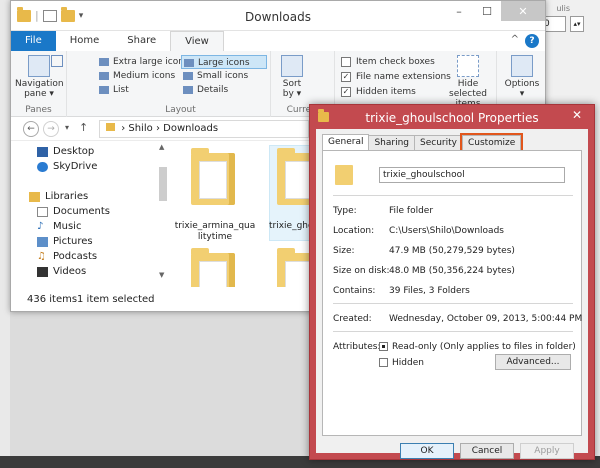 The height and width of the screenshot is (468, 600). Describe the element at coordinates (75, 256) in the screenshot. I see `nav-item-label: Podcasts` at that location.